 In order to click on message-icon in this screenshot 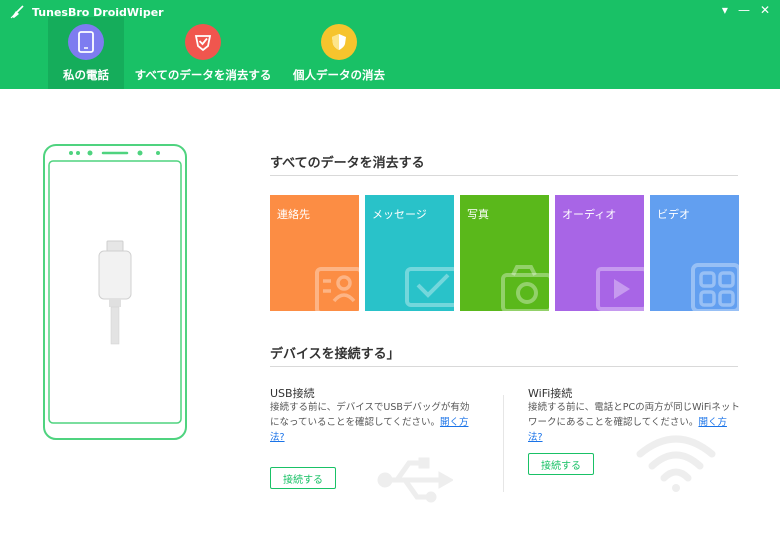, I will do `click(429, 287)`.